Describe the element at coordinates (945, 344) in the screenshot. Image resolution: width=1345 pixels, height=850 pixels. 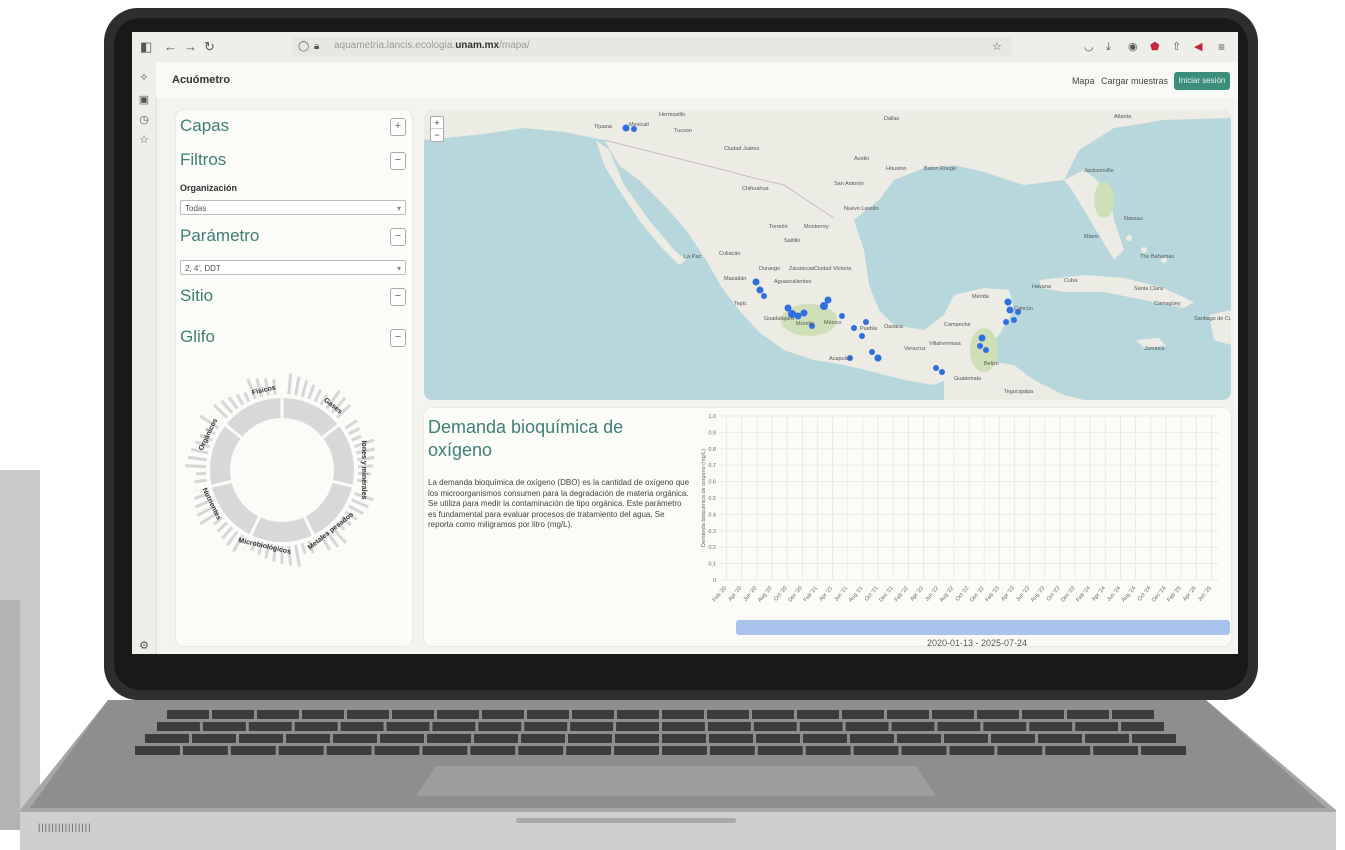
I see `map-city-label: Villahermosa` at that location.